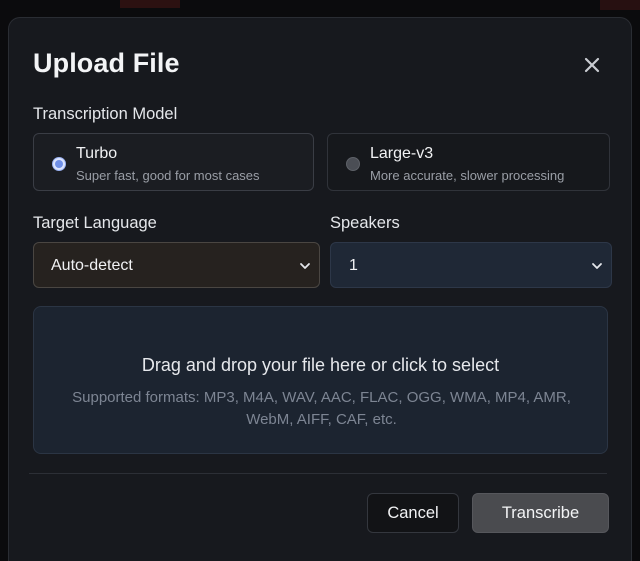 This screenshot has height=561, width=640. I want to click on target-language-select: Auto-detect, so click(176, 265).